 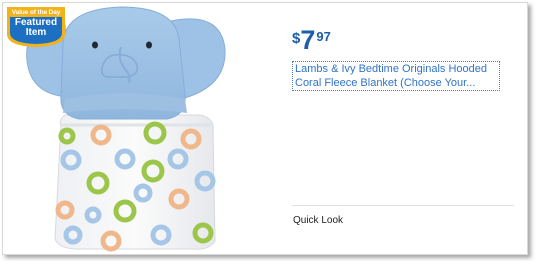 I want to click on price-currency: $, so click(x=296, y=38).